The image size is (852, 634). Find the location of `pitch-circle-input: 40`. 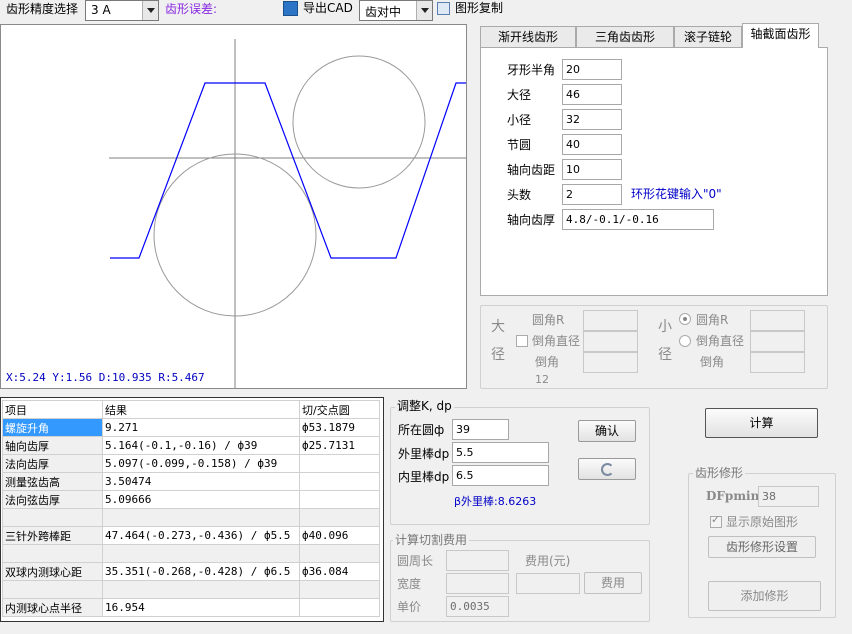

pitch-circle-input: 40 is located at coordinates (592, 144).